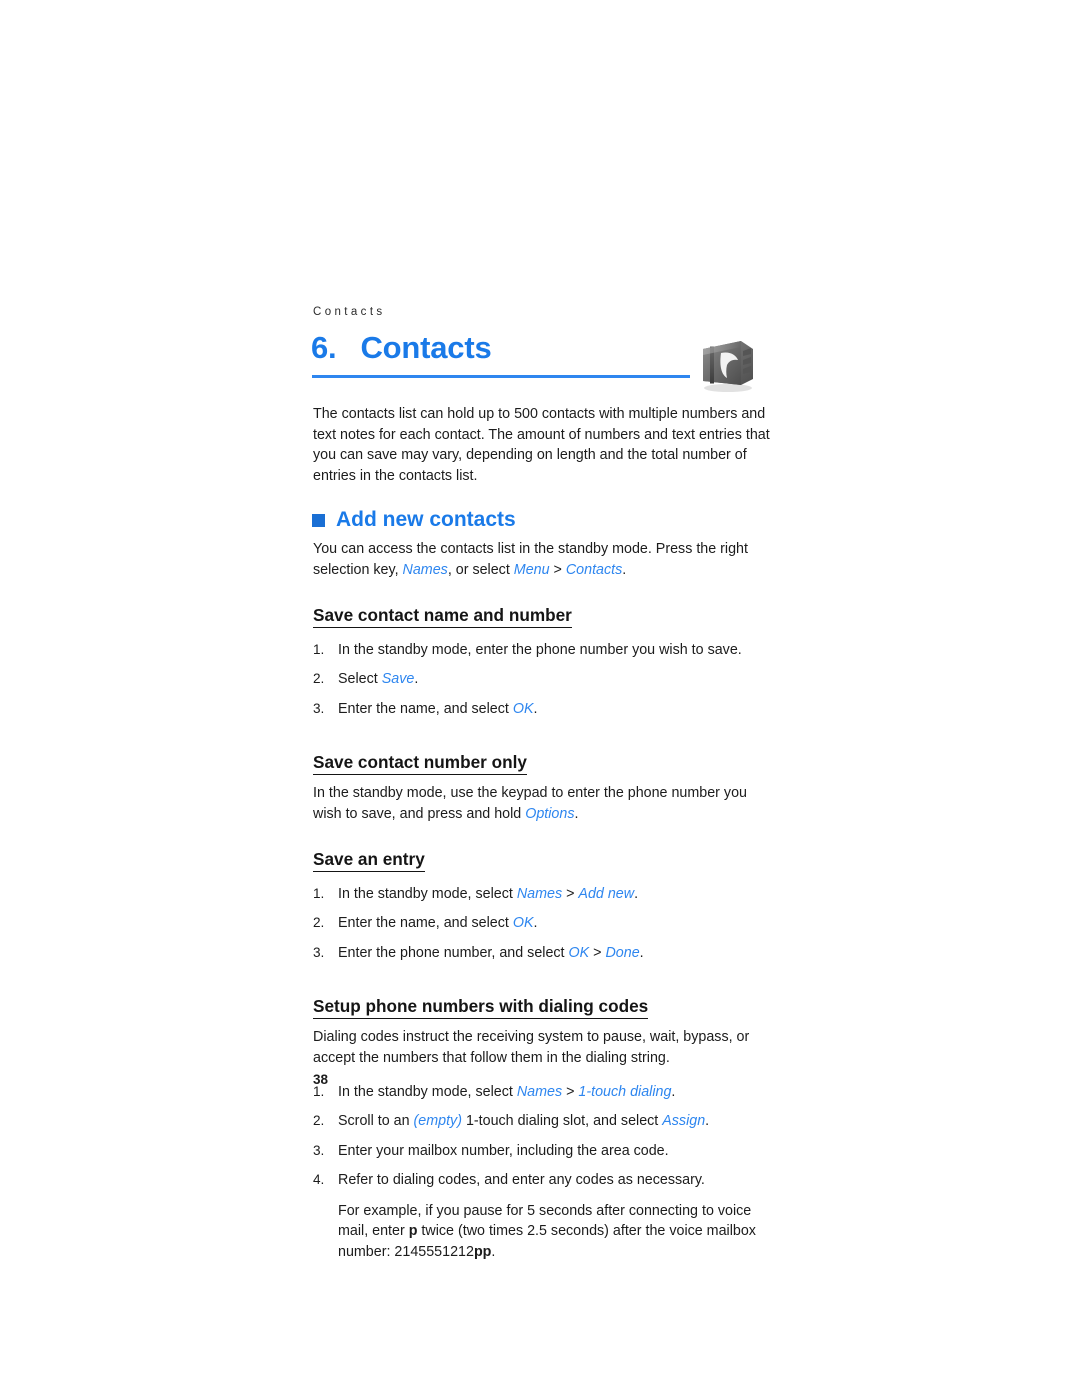  I want to click on contacts-book-icon, so click(728, 366).